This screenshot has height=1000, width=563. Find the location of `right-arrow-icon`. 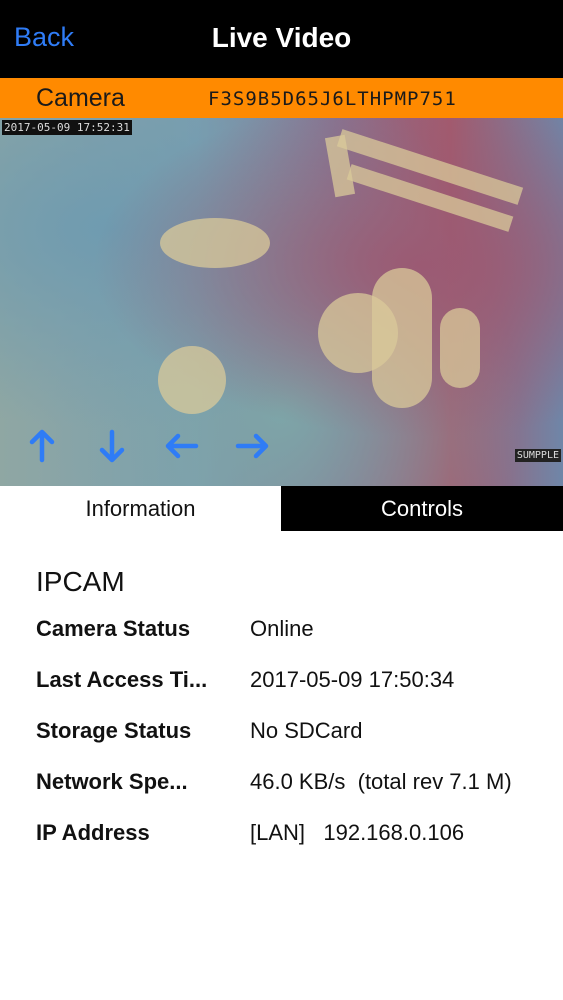

right-arrow-icon is located at coordinates (252, 446).